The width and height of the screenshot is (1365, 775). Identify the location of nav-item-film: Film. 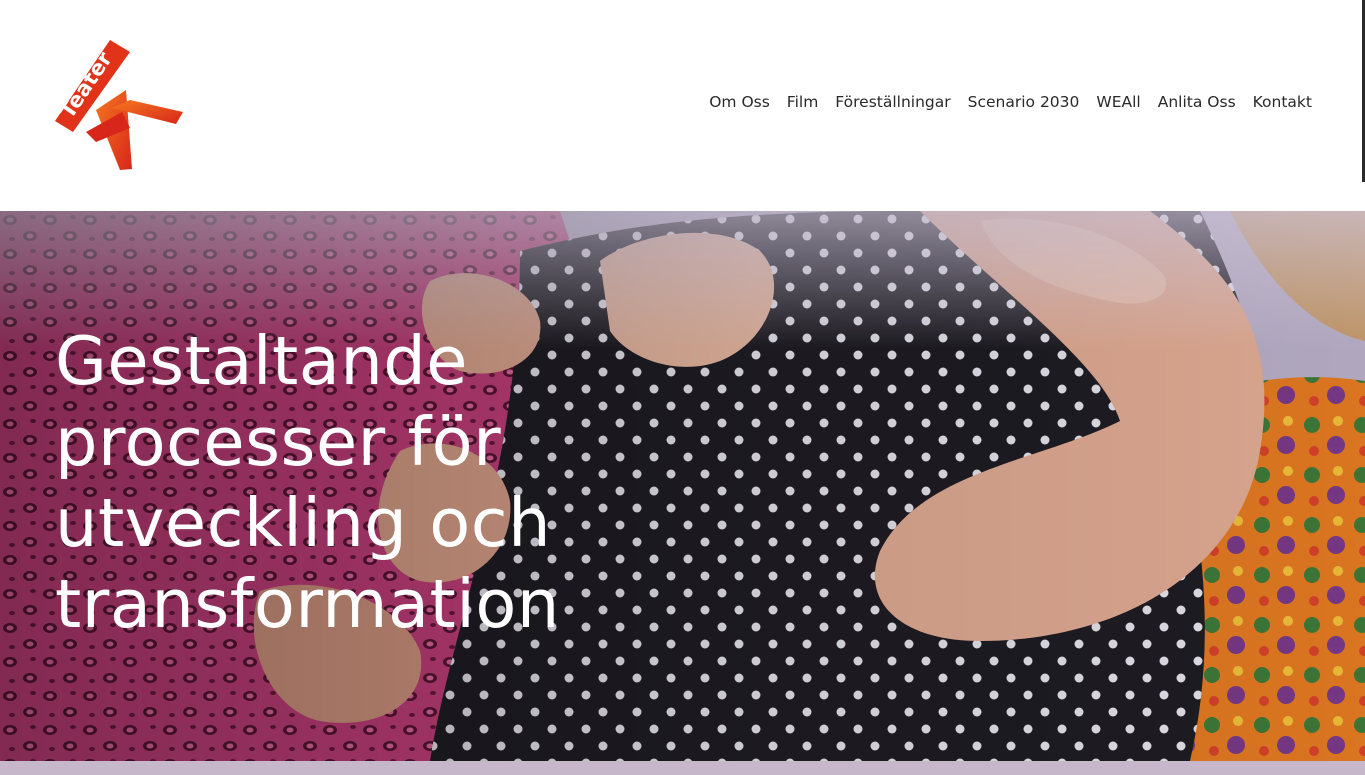
(803, 102).